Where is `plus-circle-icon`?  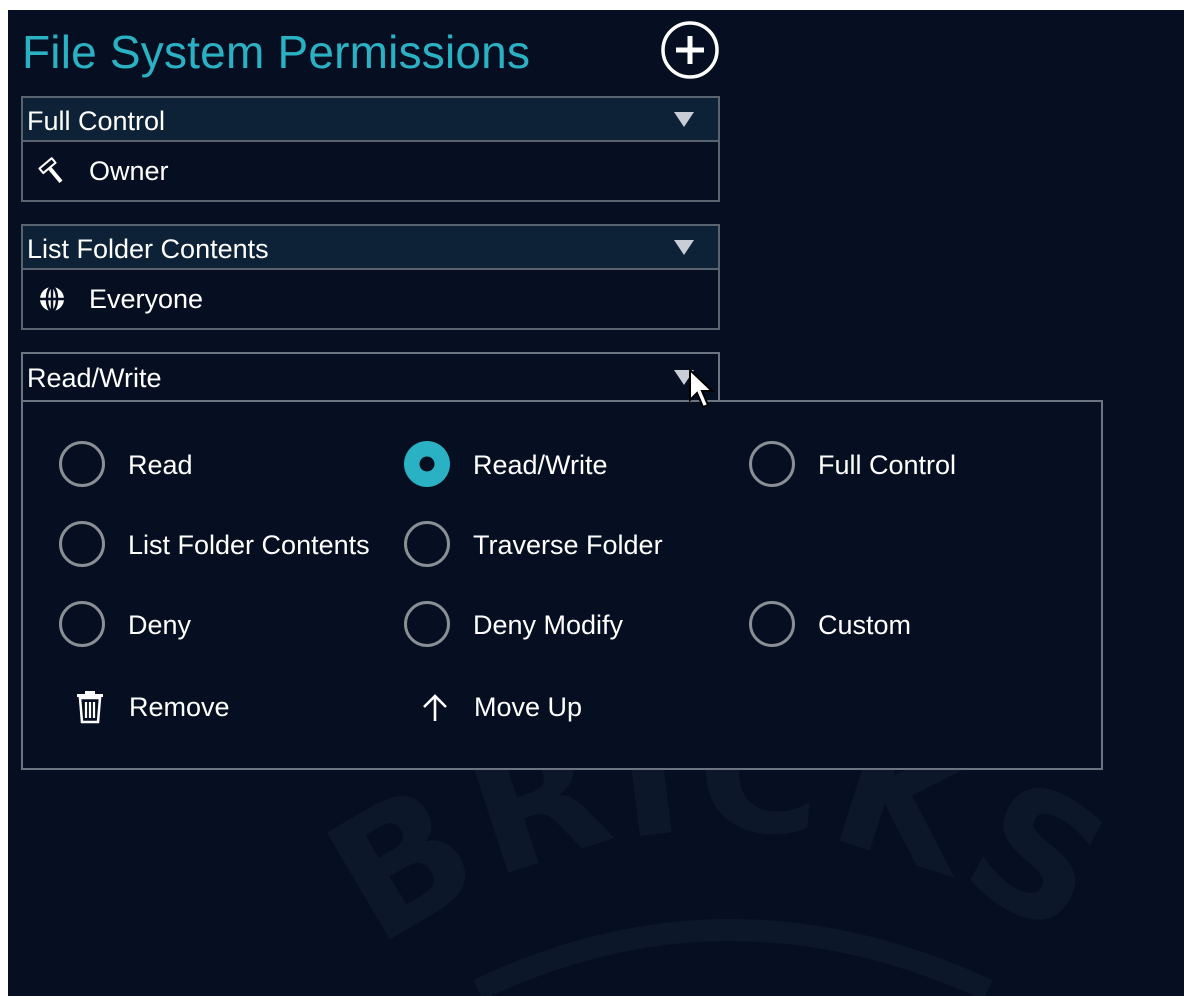
plus-circle-icon is located at coordinates (690, 50).